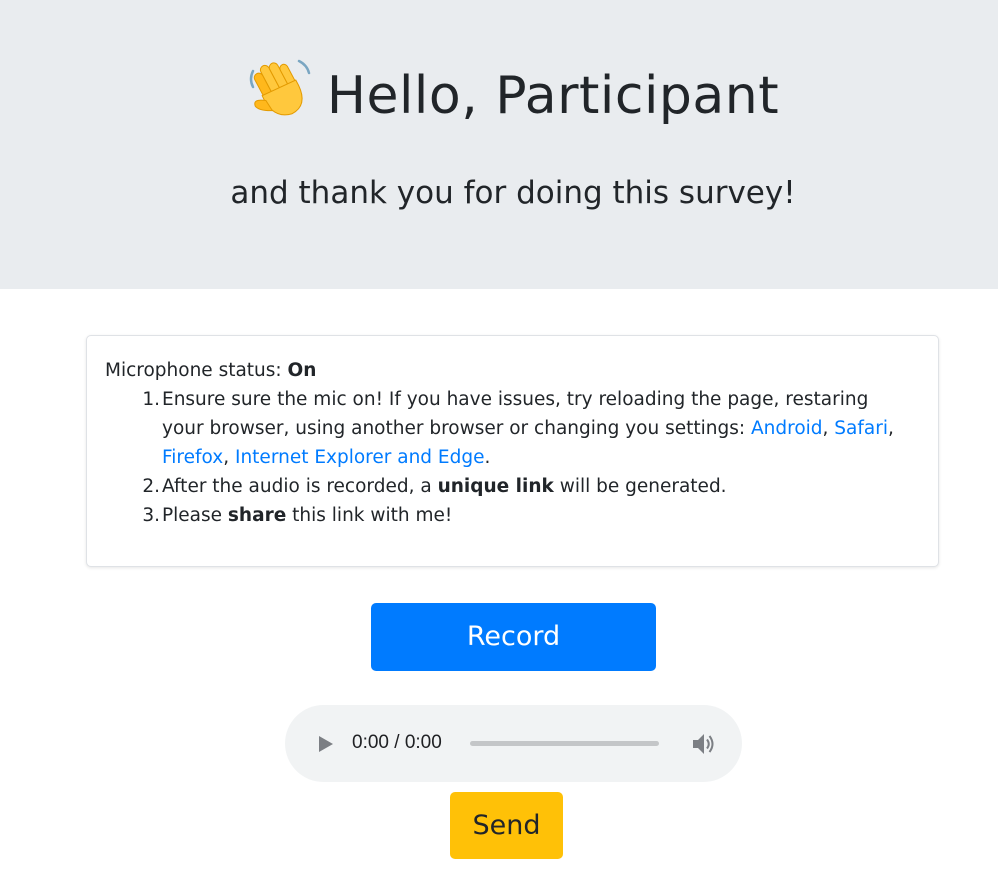 This screenshot has height=888, width=998. Describe the element at coordinates (495, 486) in the screenshot. I see `step-bold-text: unique link` at that location.